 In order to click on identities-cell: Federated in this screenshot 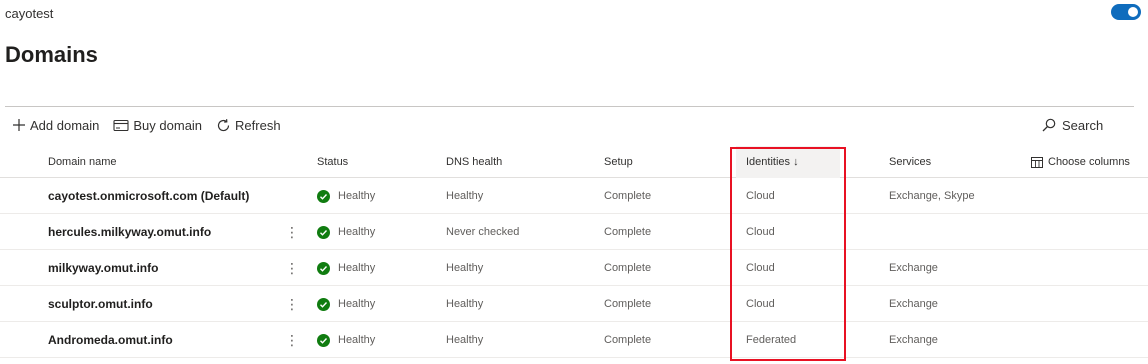, I will do `click(771, 340)`.